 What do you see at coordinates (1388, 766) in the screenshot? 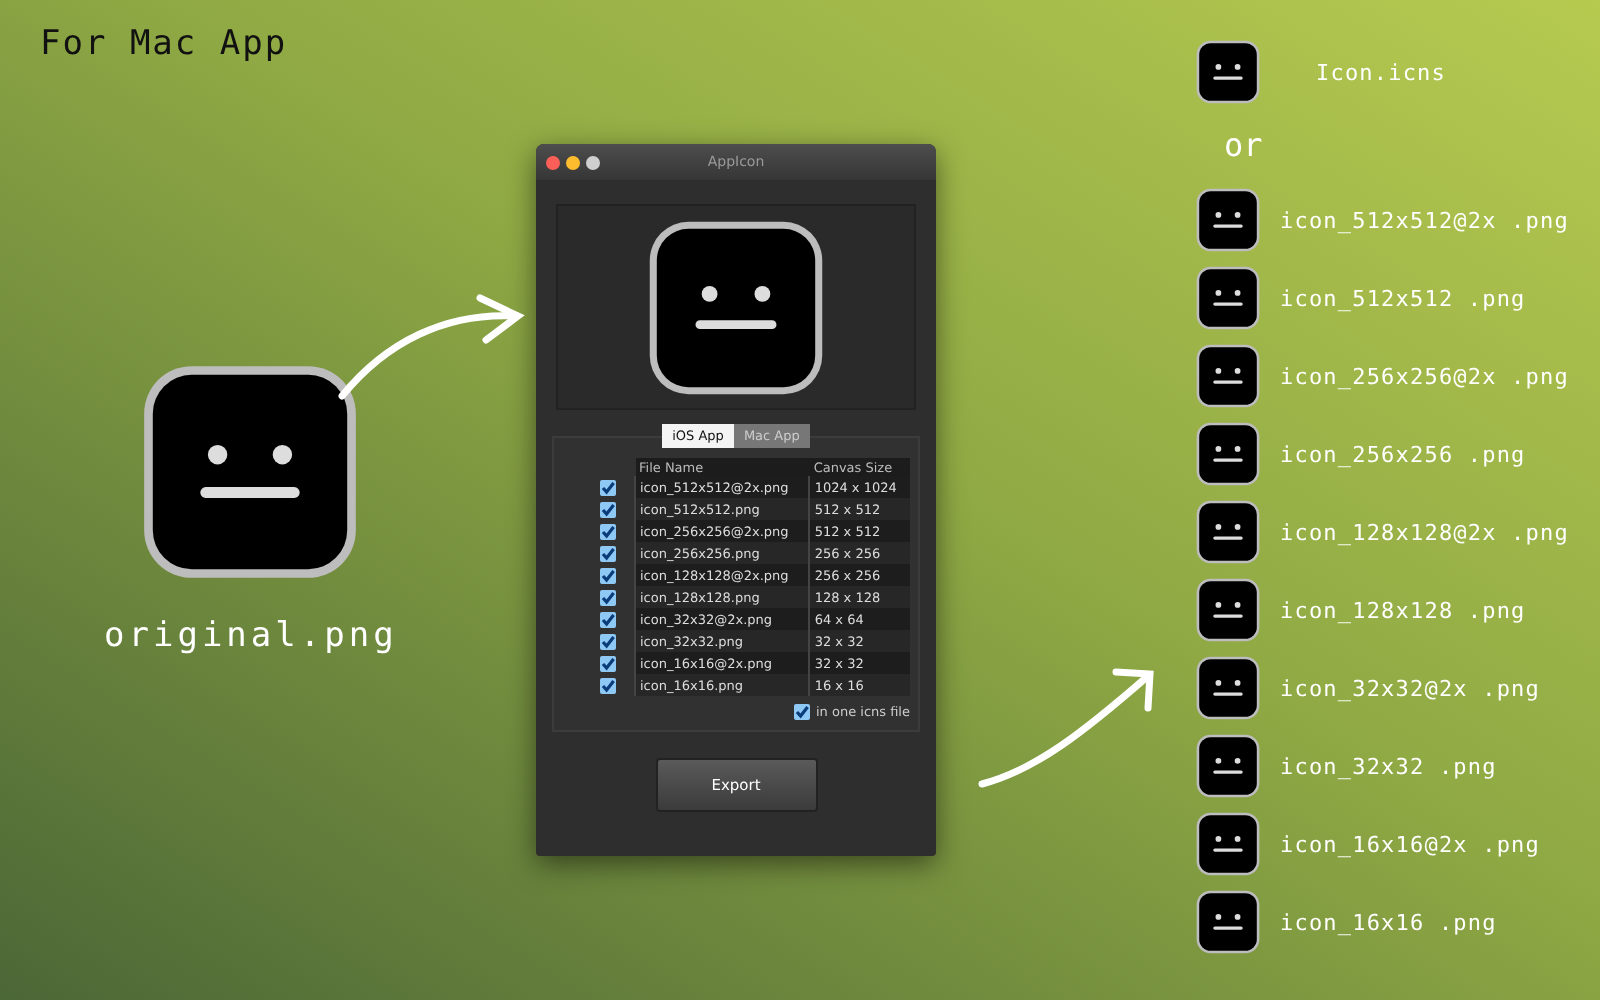
I see `file-label: icon_32x32 .png` at bounding box center [1388, 766].